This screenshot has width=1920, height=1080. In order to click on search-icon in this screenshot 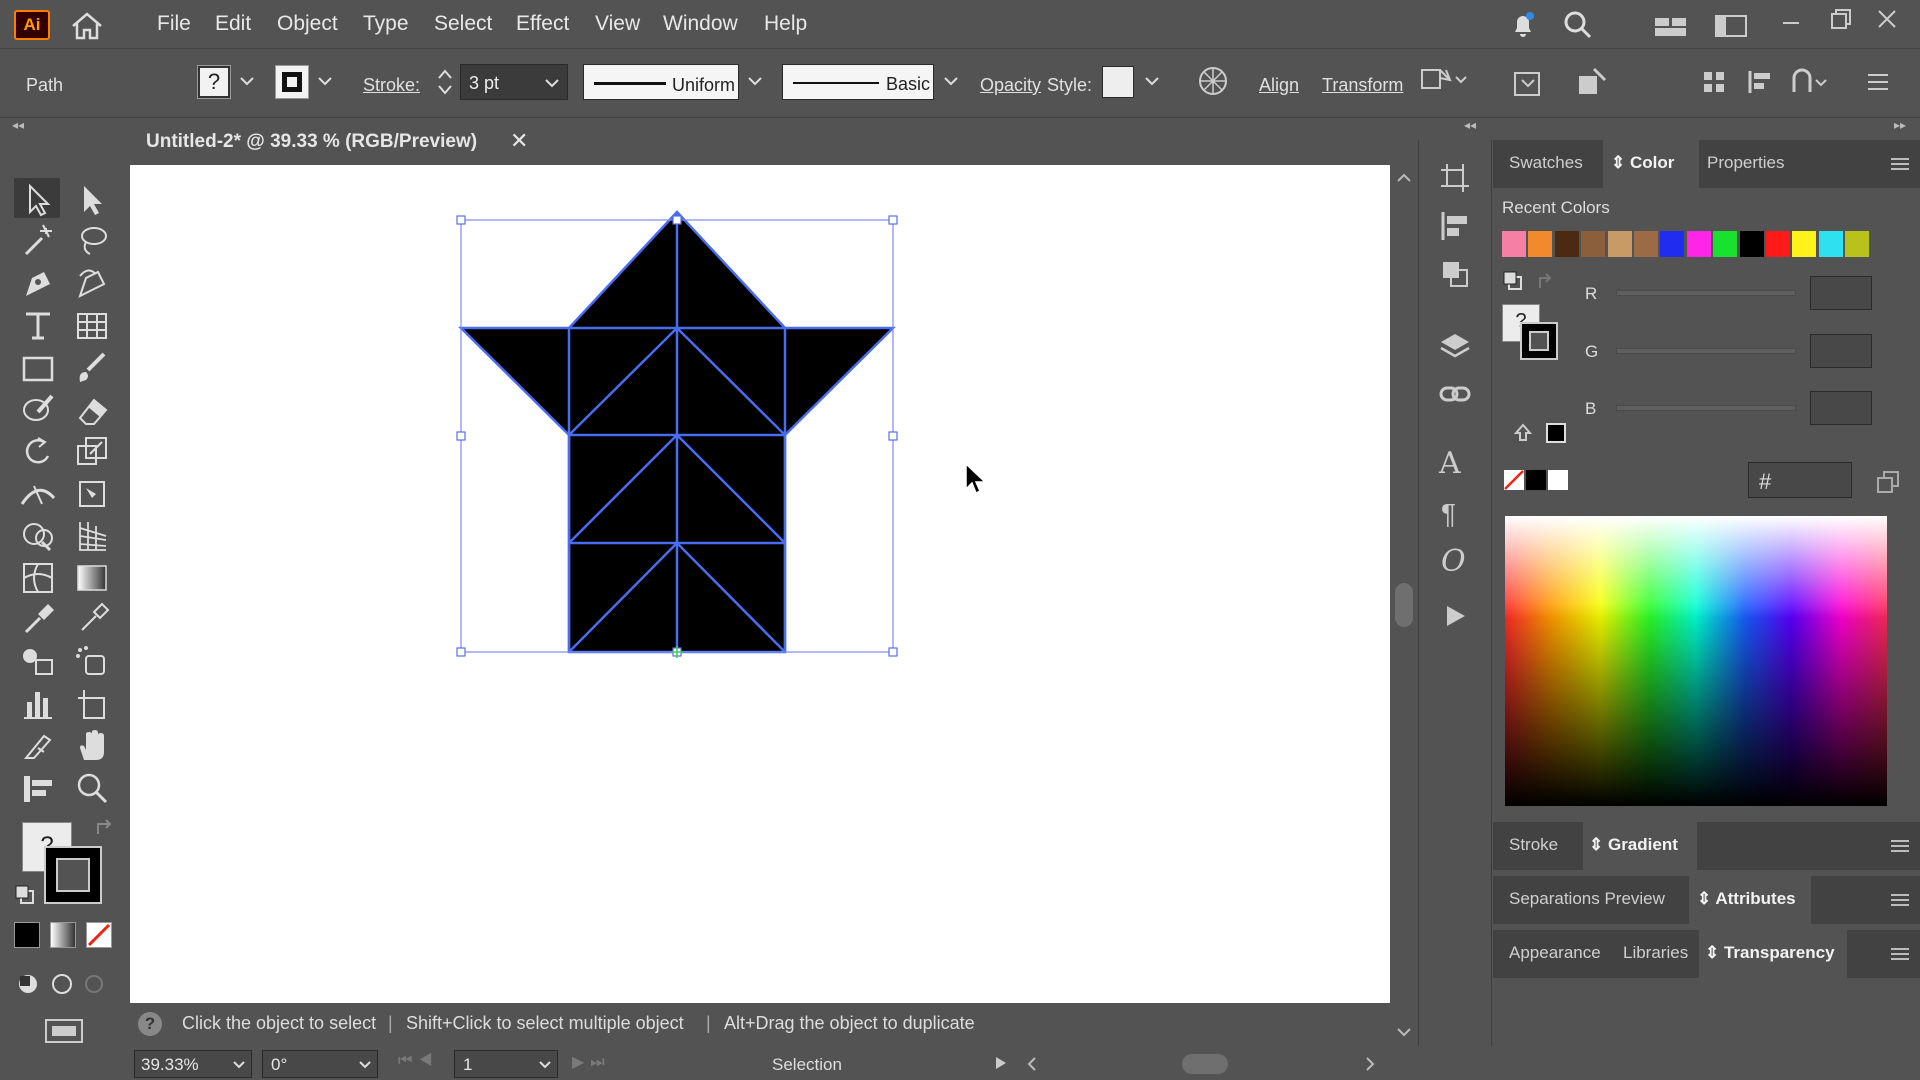, I will do `click(1578, 25)`.